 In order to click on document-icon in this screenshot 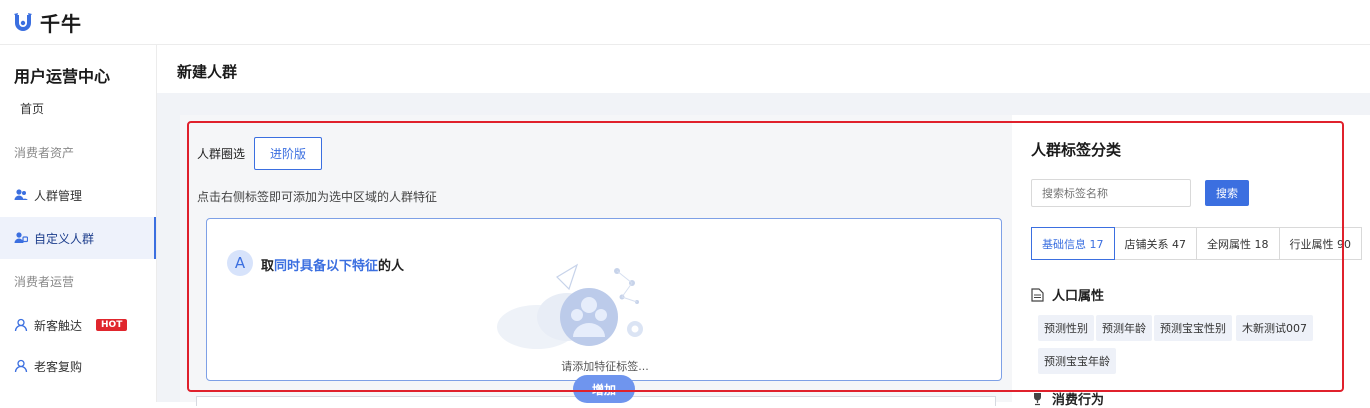, I will do `click(1037, 294)`.